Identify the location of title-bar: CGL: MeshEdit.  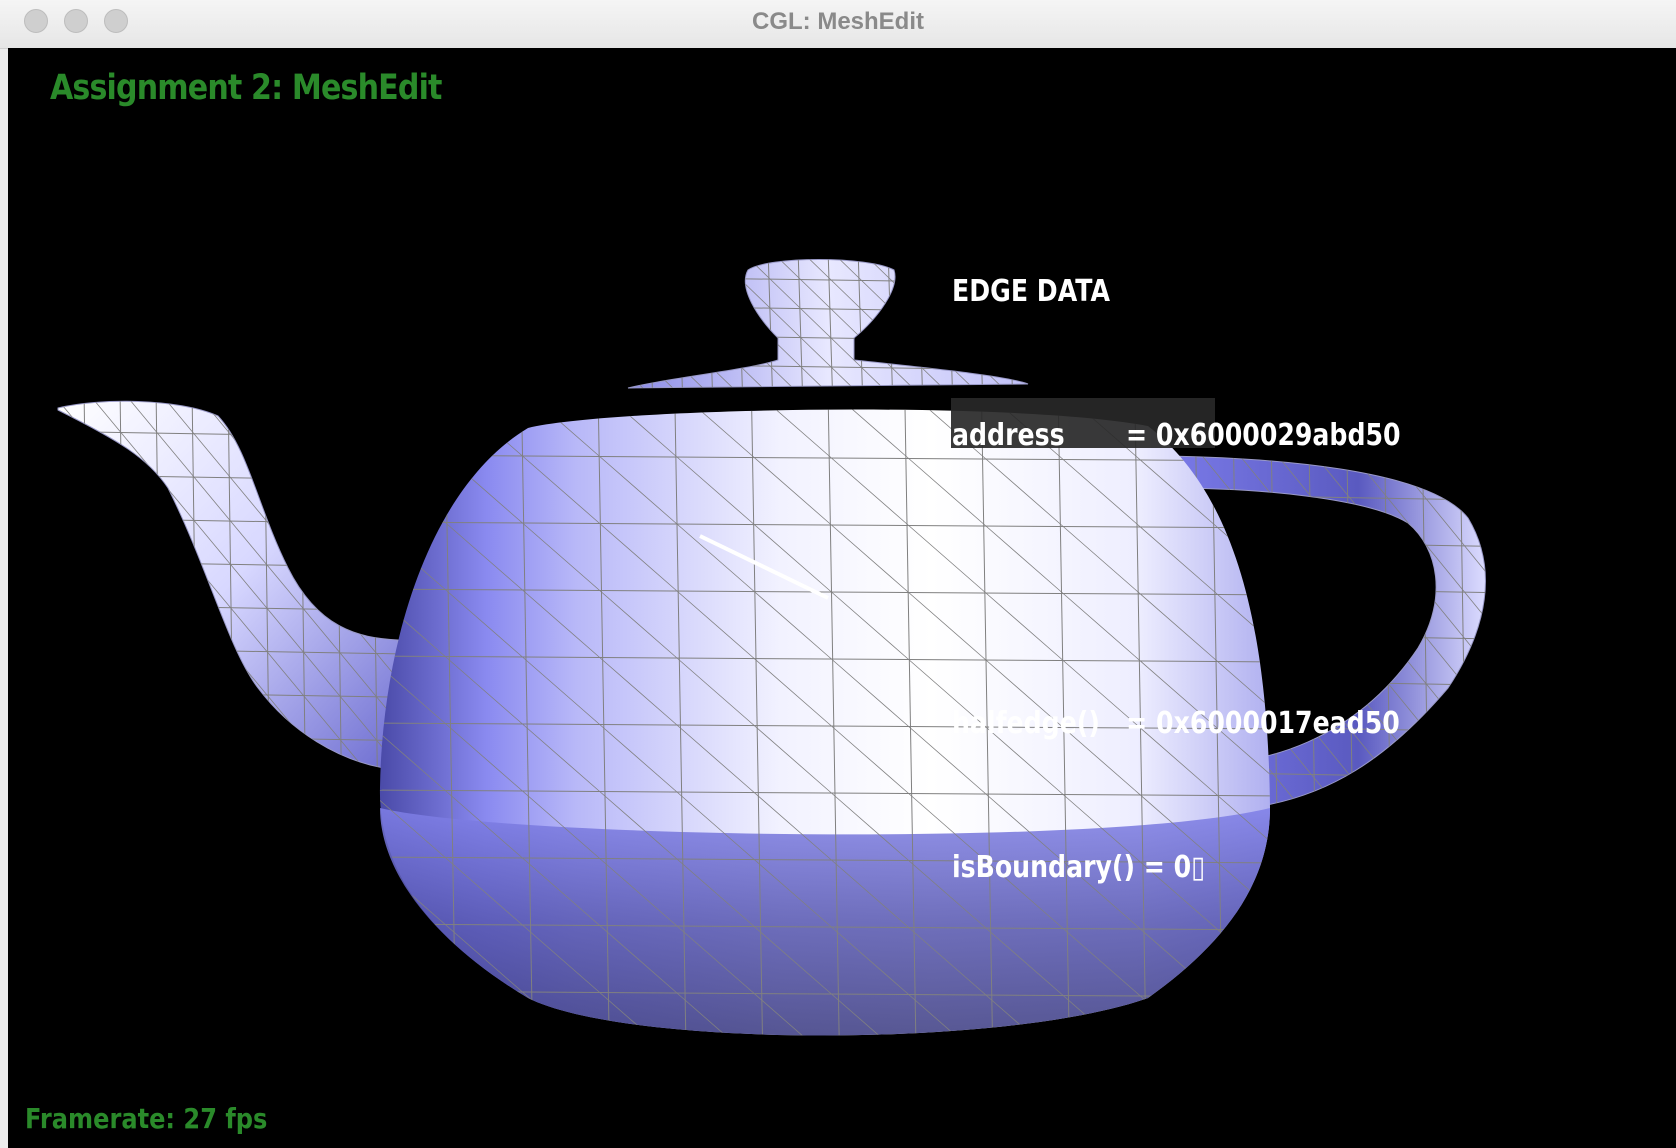
(838, 24).